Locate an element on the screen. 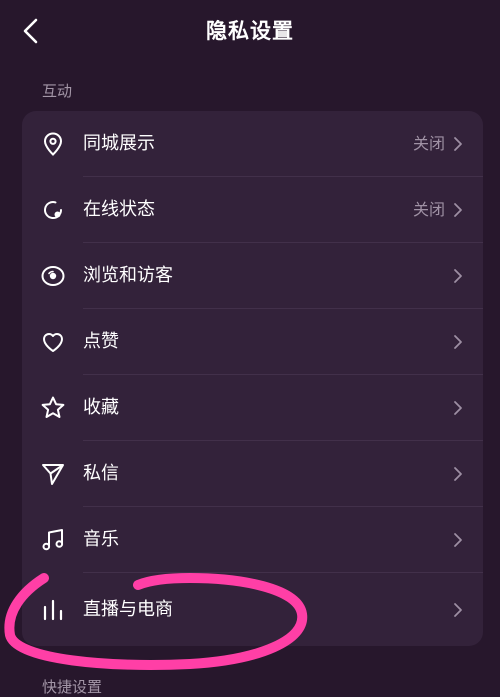 The width and height of the screenshot is (500, 697). settings-row-live-ecommerce: 直播与电商 is located at coordinates (252, 610).